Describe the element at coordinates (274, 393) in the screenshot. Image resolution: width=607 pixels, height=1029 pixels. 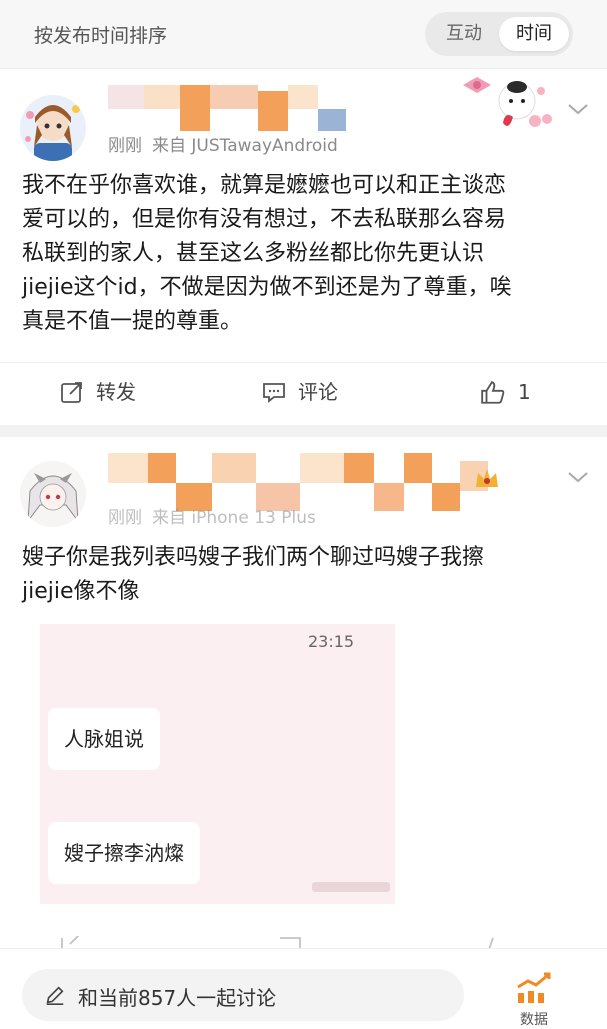
I see `comment-icon` at that location.